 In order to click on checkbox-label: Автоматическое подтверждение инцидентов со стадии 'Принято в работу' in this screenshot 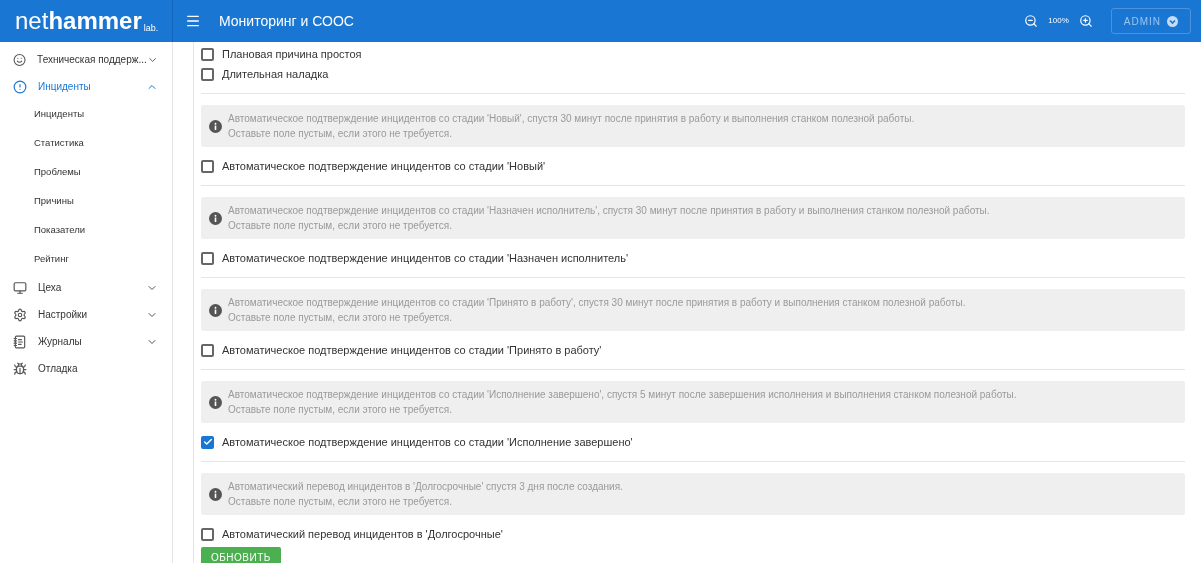, I will do `click(412, 350)`.